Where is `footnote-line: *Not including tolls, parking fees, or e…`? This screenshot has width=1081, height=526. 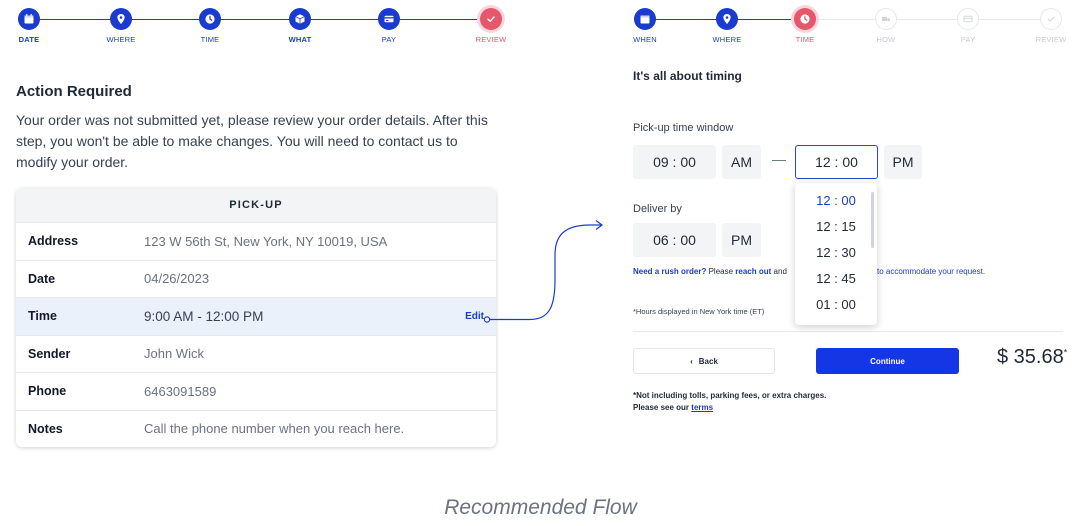
footnote-line: *Not including tolls, parking fees, or e… is located at coordinates (730, 395).